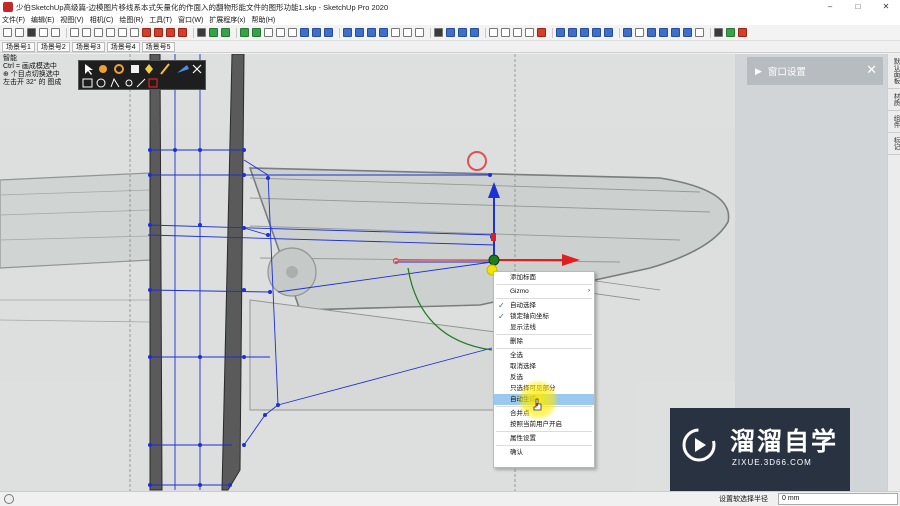 This screenshot has width=900, height=506. Describe the element at coordinates (244, 32) in the screenshot. I see `align-left-icon` at that location.